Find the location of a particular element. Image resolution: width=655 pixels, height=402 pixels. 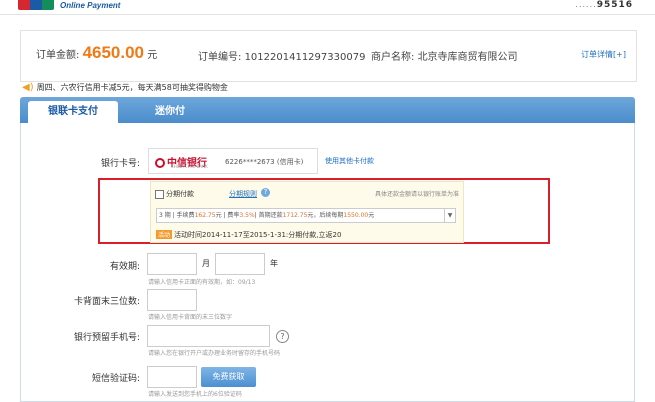

top-bar: Online Payment ......95516 is located at coordinates (327, 7).